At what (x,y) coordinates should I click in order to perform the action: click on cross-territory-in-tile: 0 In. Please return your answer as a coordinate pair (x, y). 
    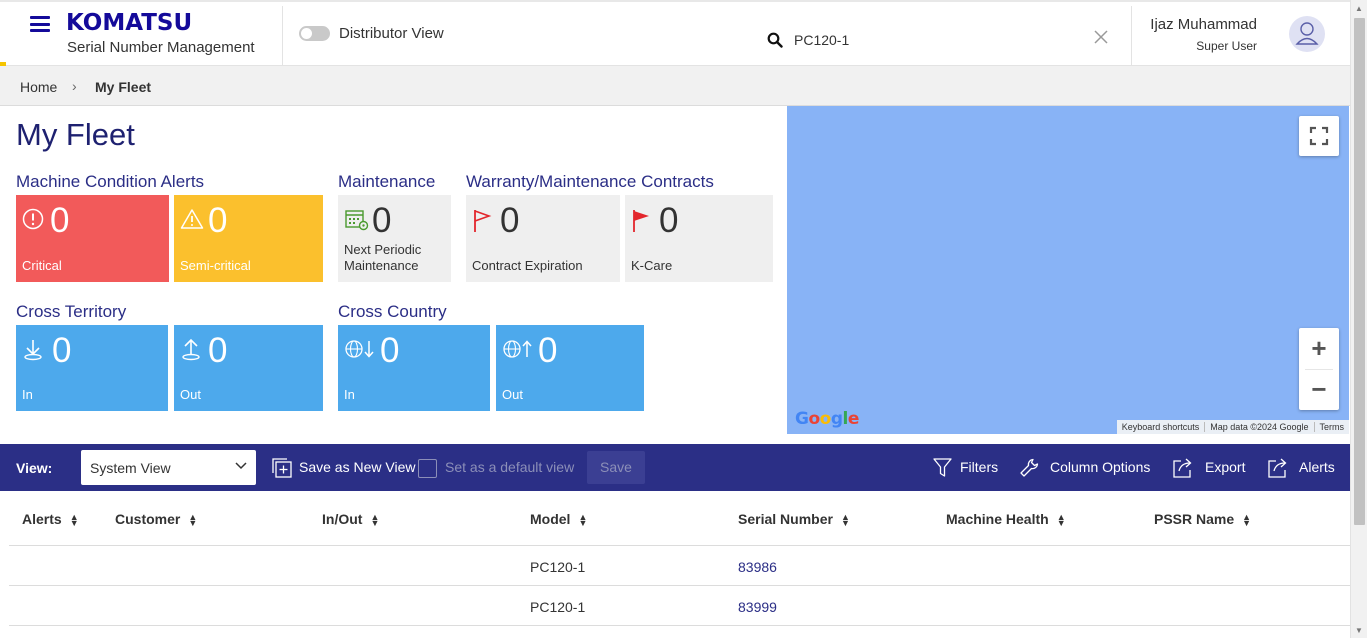
    Looking at the image, I should click on (92, 368).